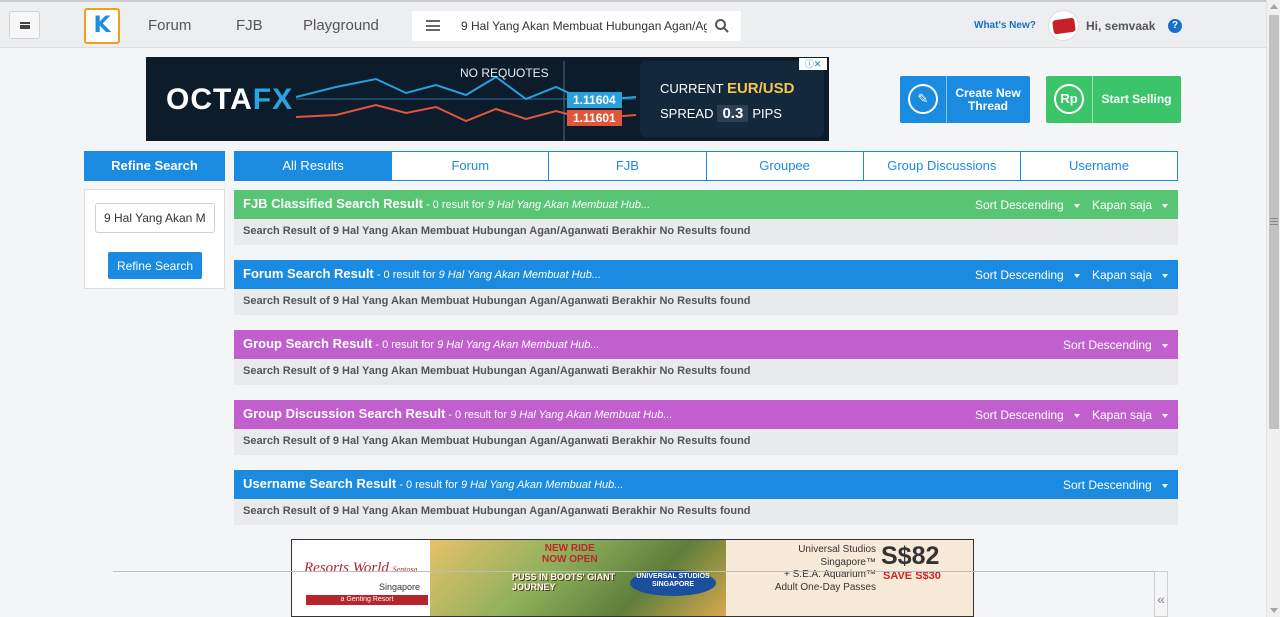 This screenshot has width=1280, height=617. What do you see at coordinates (564, 582) in the screenshot?
I see `ride-name-label: PUSS IN BOOTS' GIANT JOURNEY` at bounding box center [564, 582].